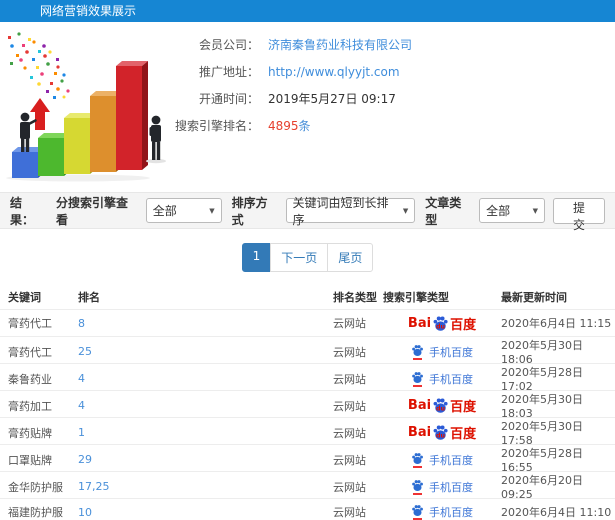  Describe the element at coordinates (304, 126) in the screenshot. I see `rank-count-suffix: 条` at that location.